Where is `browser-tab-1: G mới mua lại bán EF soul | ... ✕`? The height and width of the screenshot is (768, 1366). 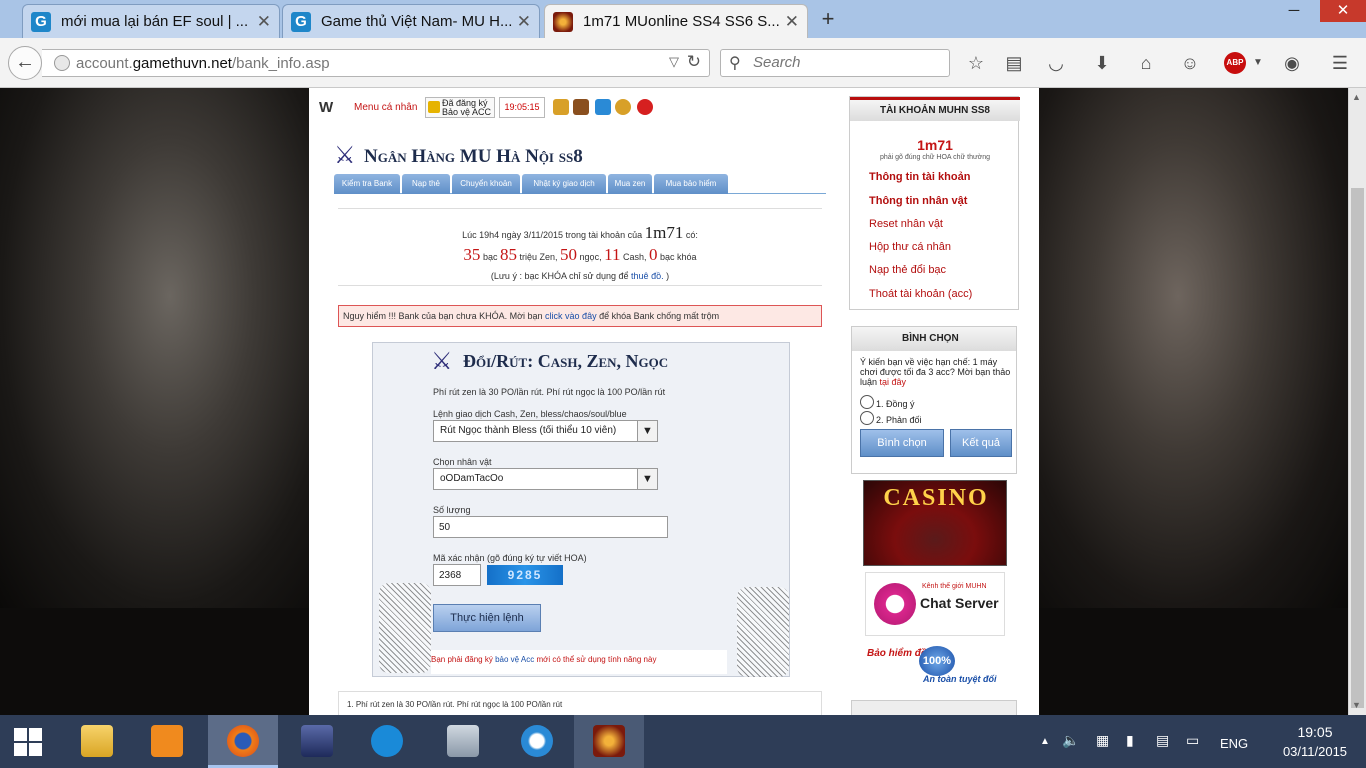
browser-tab-1: G mới mua lại bán EF soul | ... ✕ is located at coordinates (151, 21).